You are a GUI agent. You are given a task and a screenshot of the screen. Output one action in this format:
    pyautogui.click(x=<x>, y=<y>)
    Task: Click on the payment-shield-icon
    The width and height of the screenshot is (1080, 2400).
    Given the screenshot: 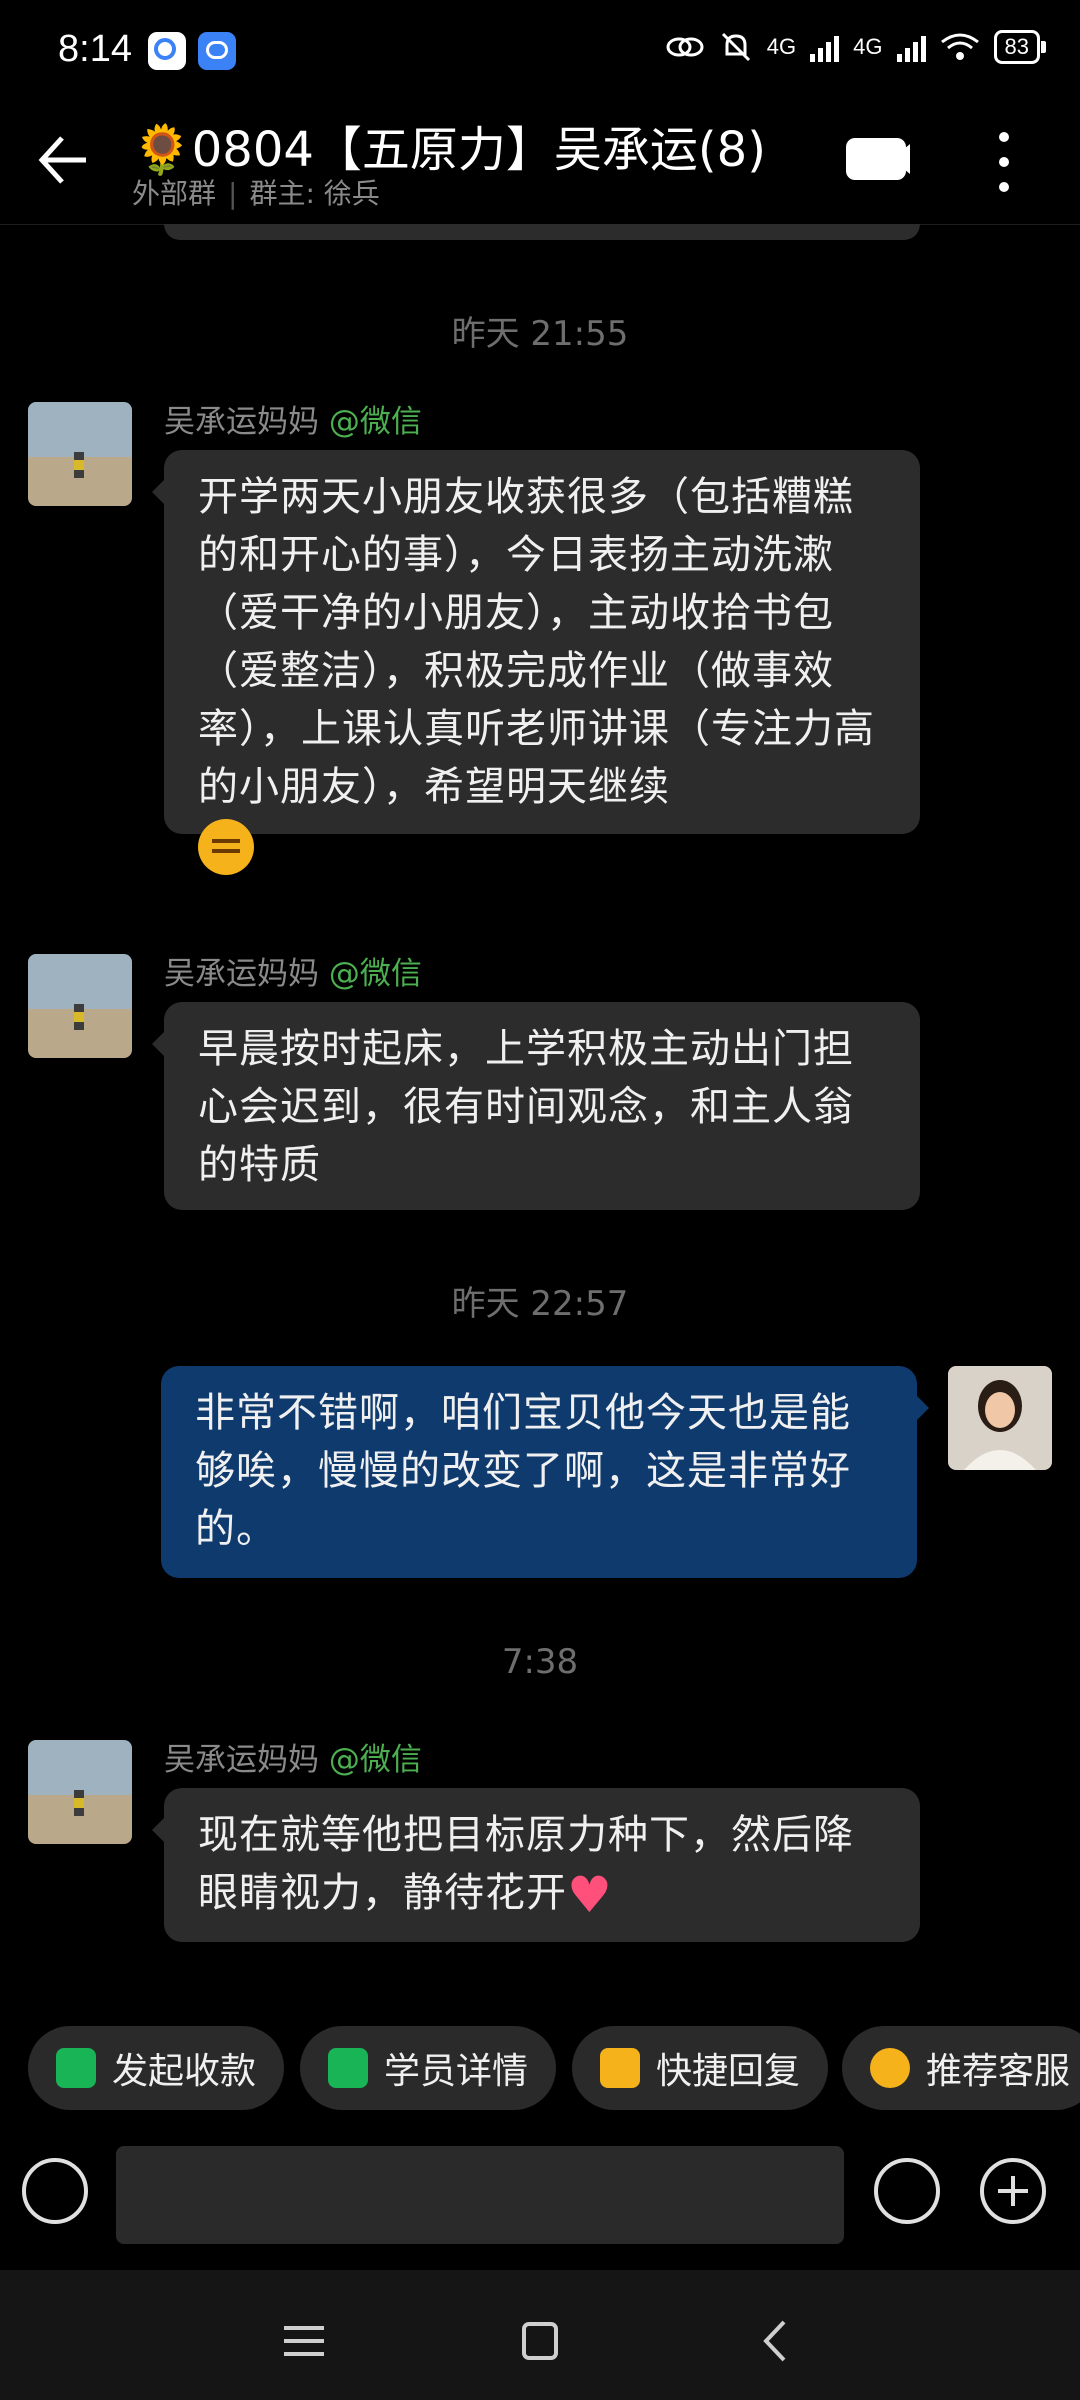 What is the action you would take?
    pyautogui.click(x=76, y=2068)
    